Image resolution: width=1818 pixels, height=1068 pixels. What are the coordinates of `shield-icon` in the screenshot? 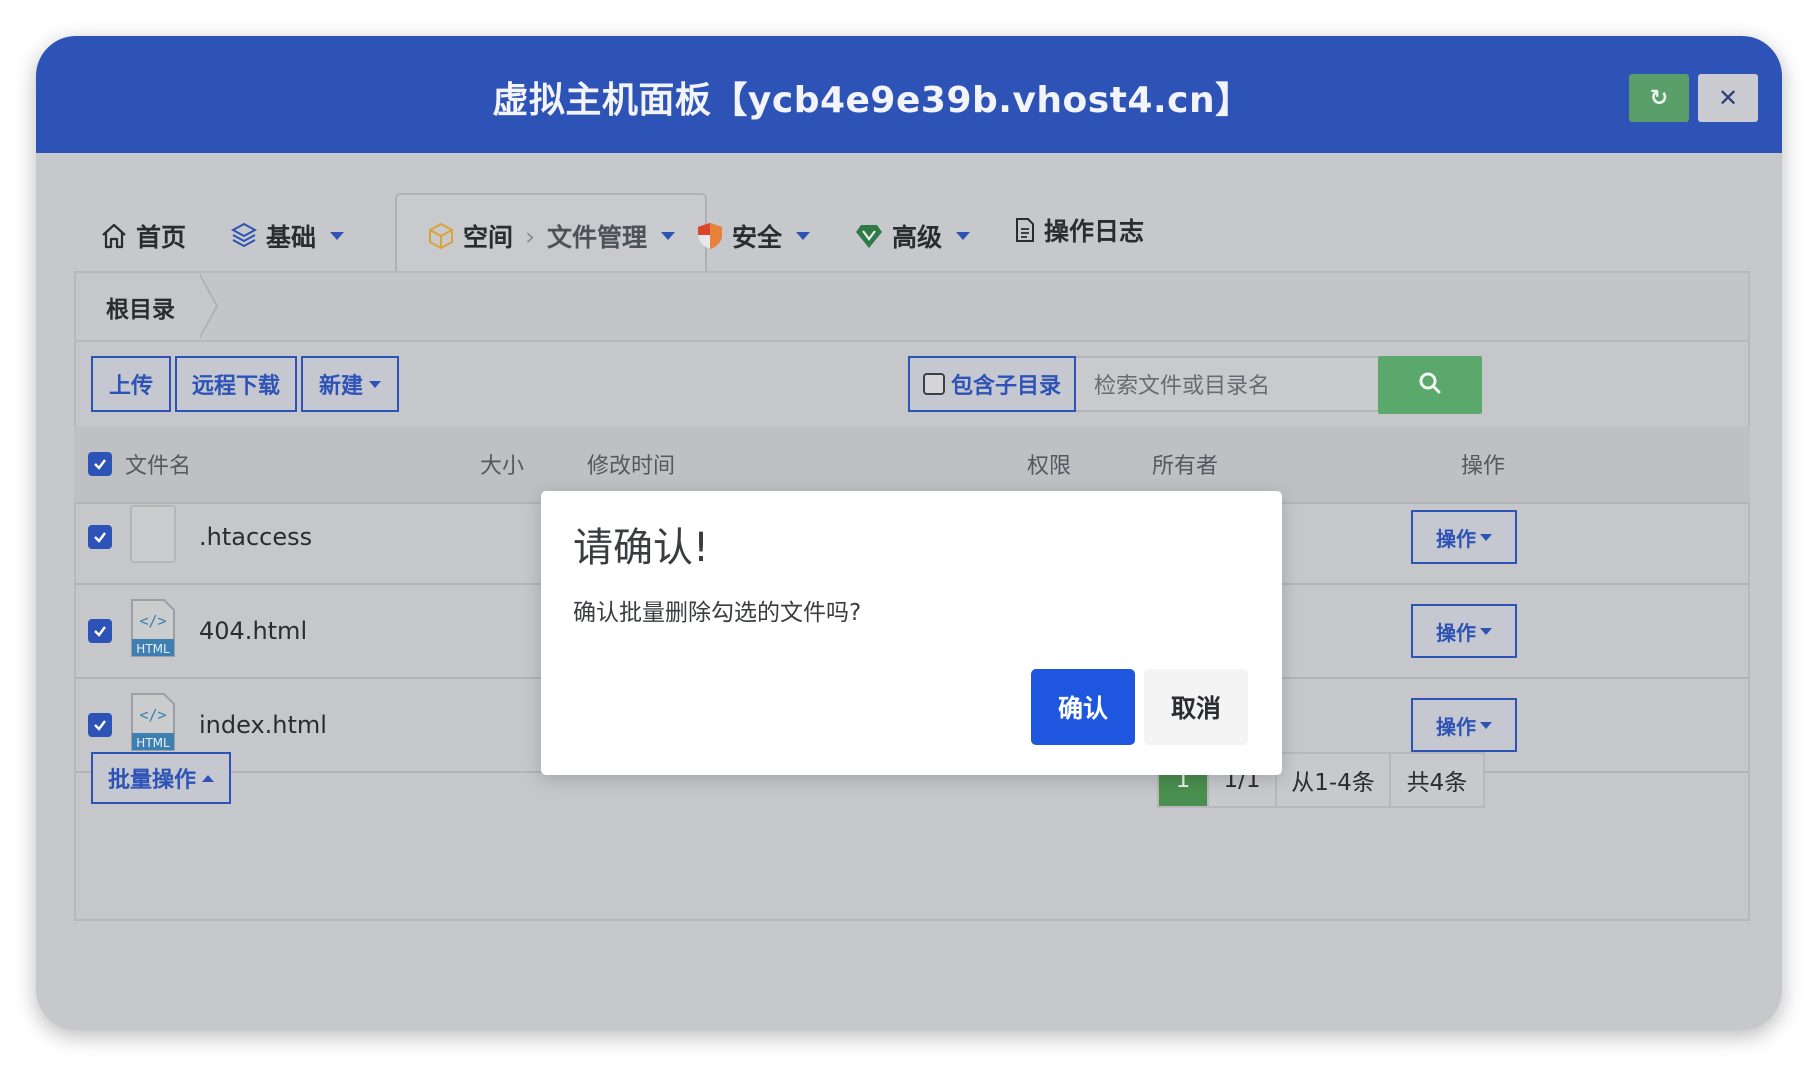 It's located at (710, 236).